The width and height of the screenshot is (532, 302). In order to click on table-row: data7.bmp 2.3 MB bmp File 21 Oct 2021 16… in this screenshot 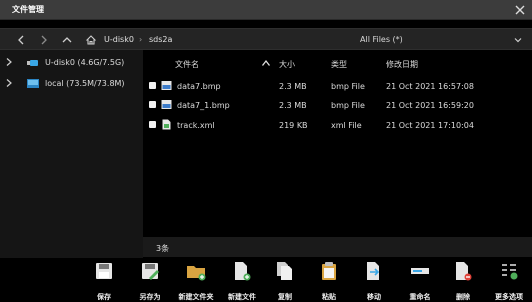, I will do `click(337, 86)`.